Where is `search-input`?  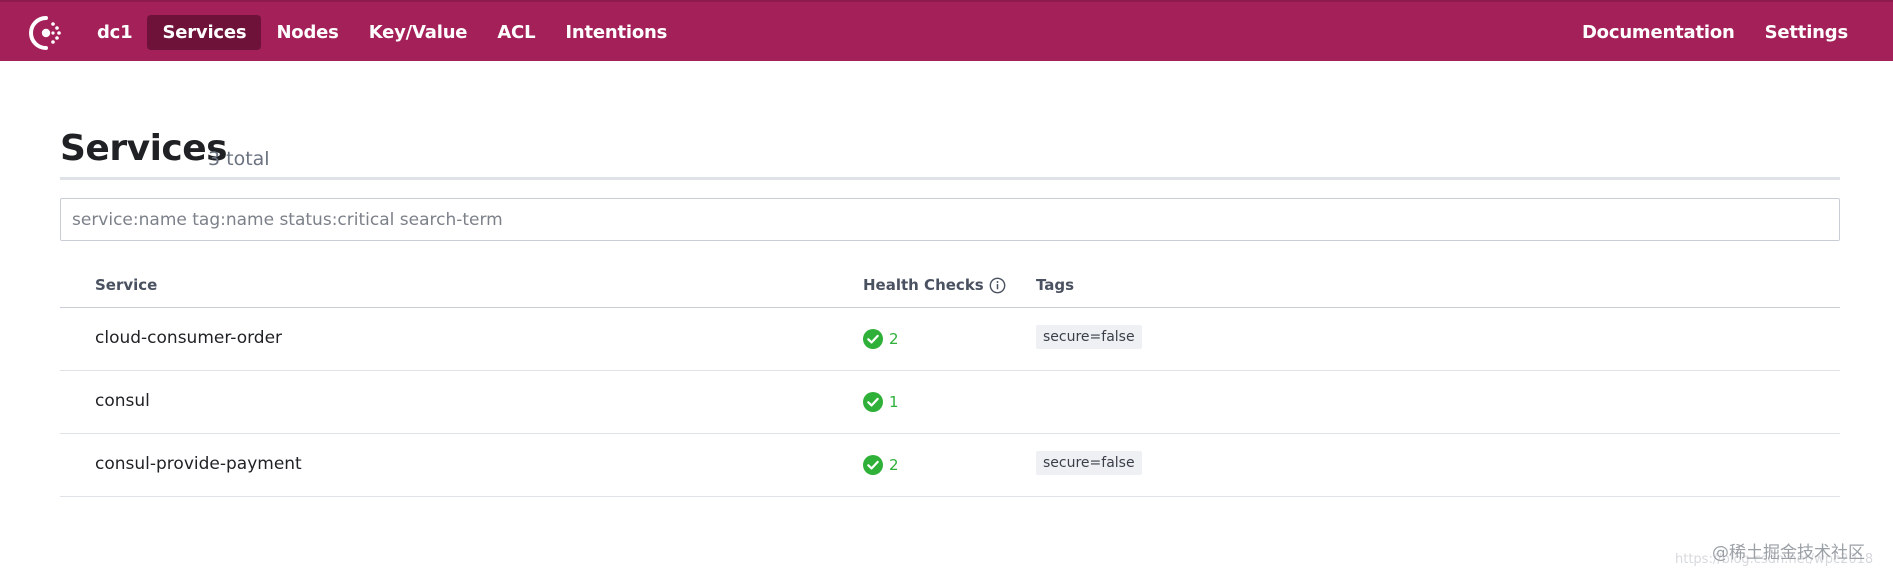 search-input is located at coordinates (950, 219).